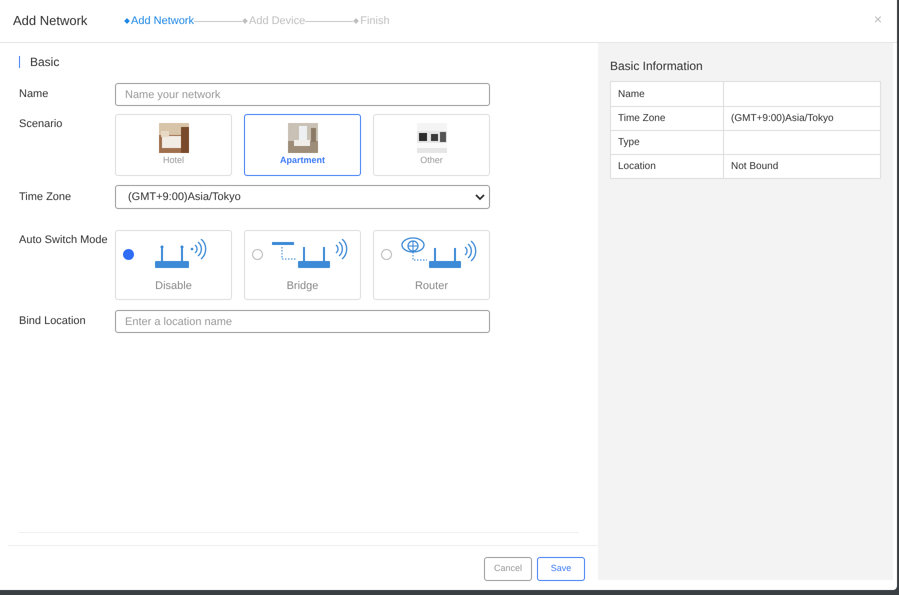 This screenshot has height=595, width=899. Describe the element at coordinates (41, 124) in the screenshot. I see `field-label: Scenario` at that location.